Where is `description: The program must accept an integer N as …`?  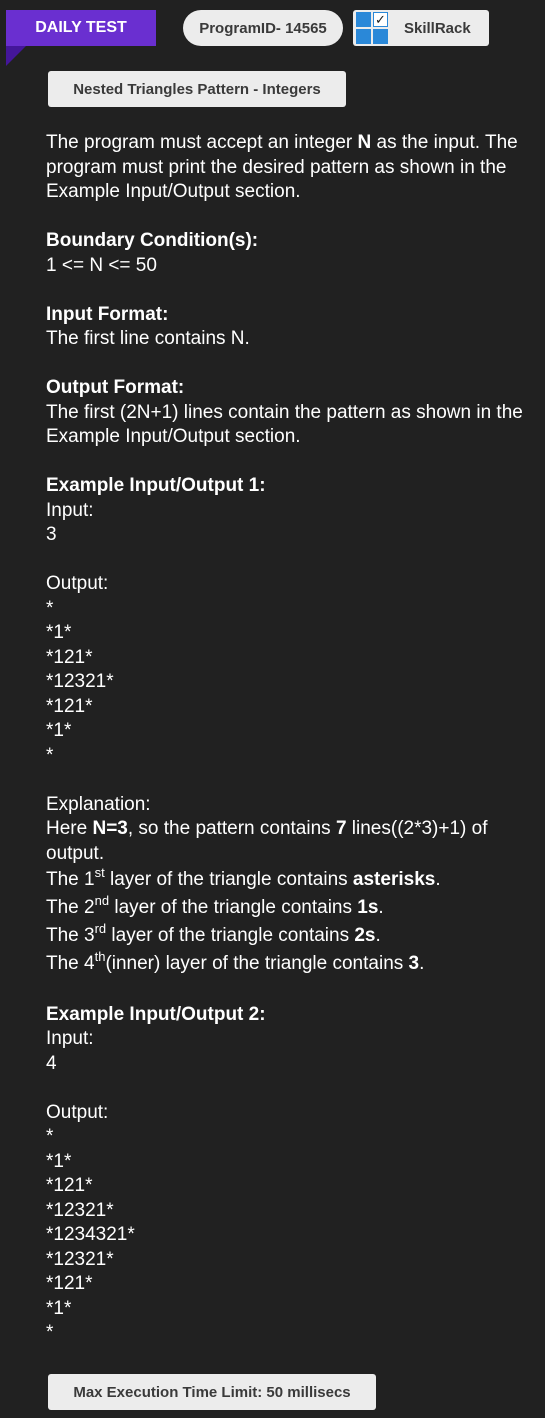
description: The program must accept an integer N as … is located at coordinates (293, 168).